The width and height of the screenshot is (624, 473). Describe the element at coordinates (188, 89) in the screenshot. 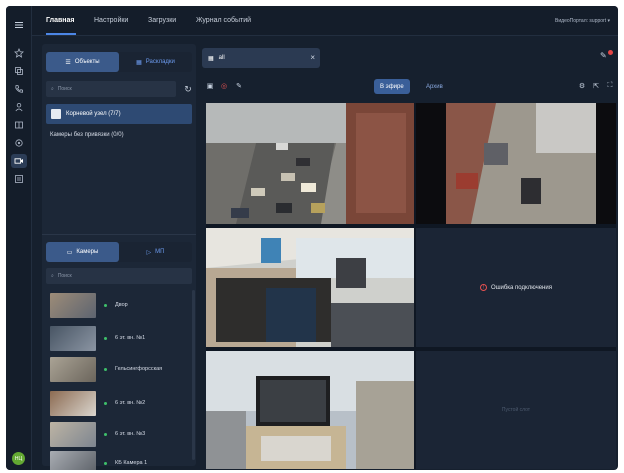

I see `refresh-icon: ↻` at that location.